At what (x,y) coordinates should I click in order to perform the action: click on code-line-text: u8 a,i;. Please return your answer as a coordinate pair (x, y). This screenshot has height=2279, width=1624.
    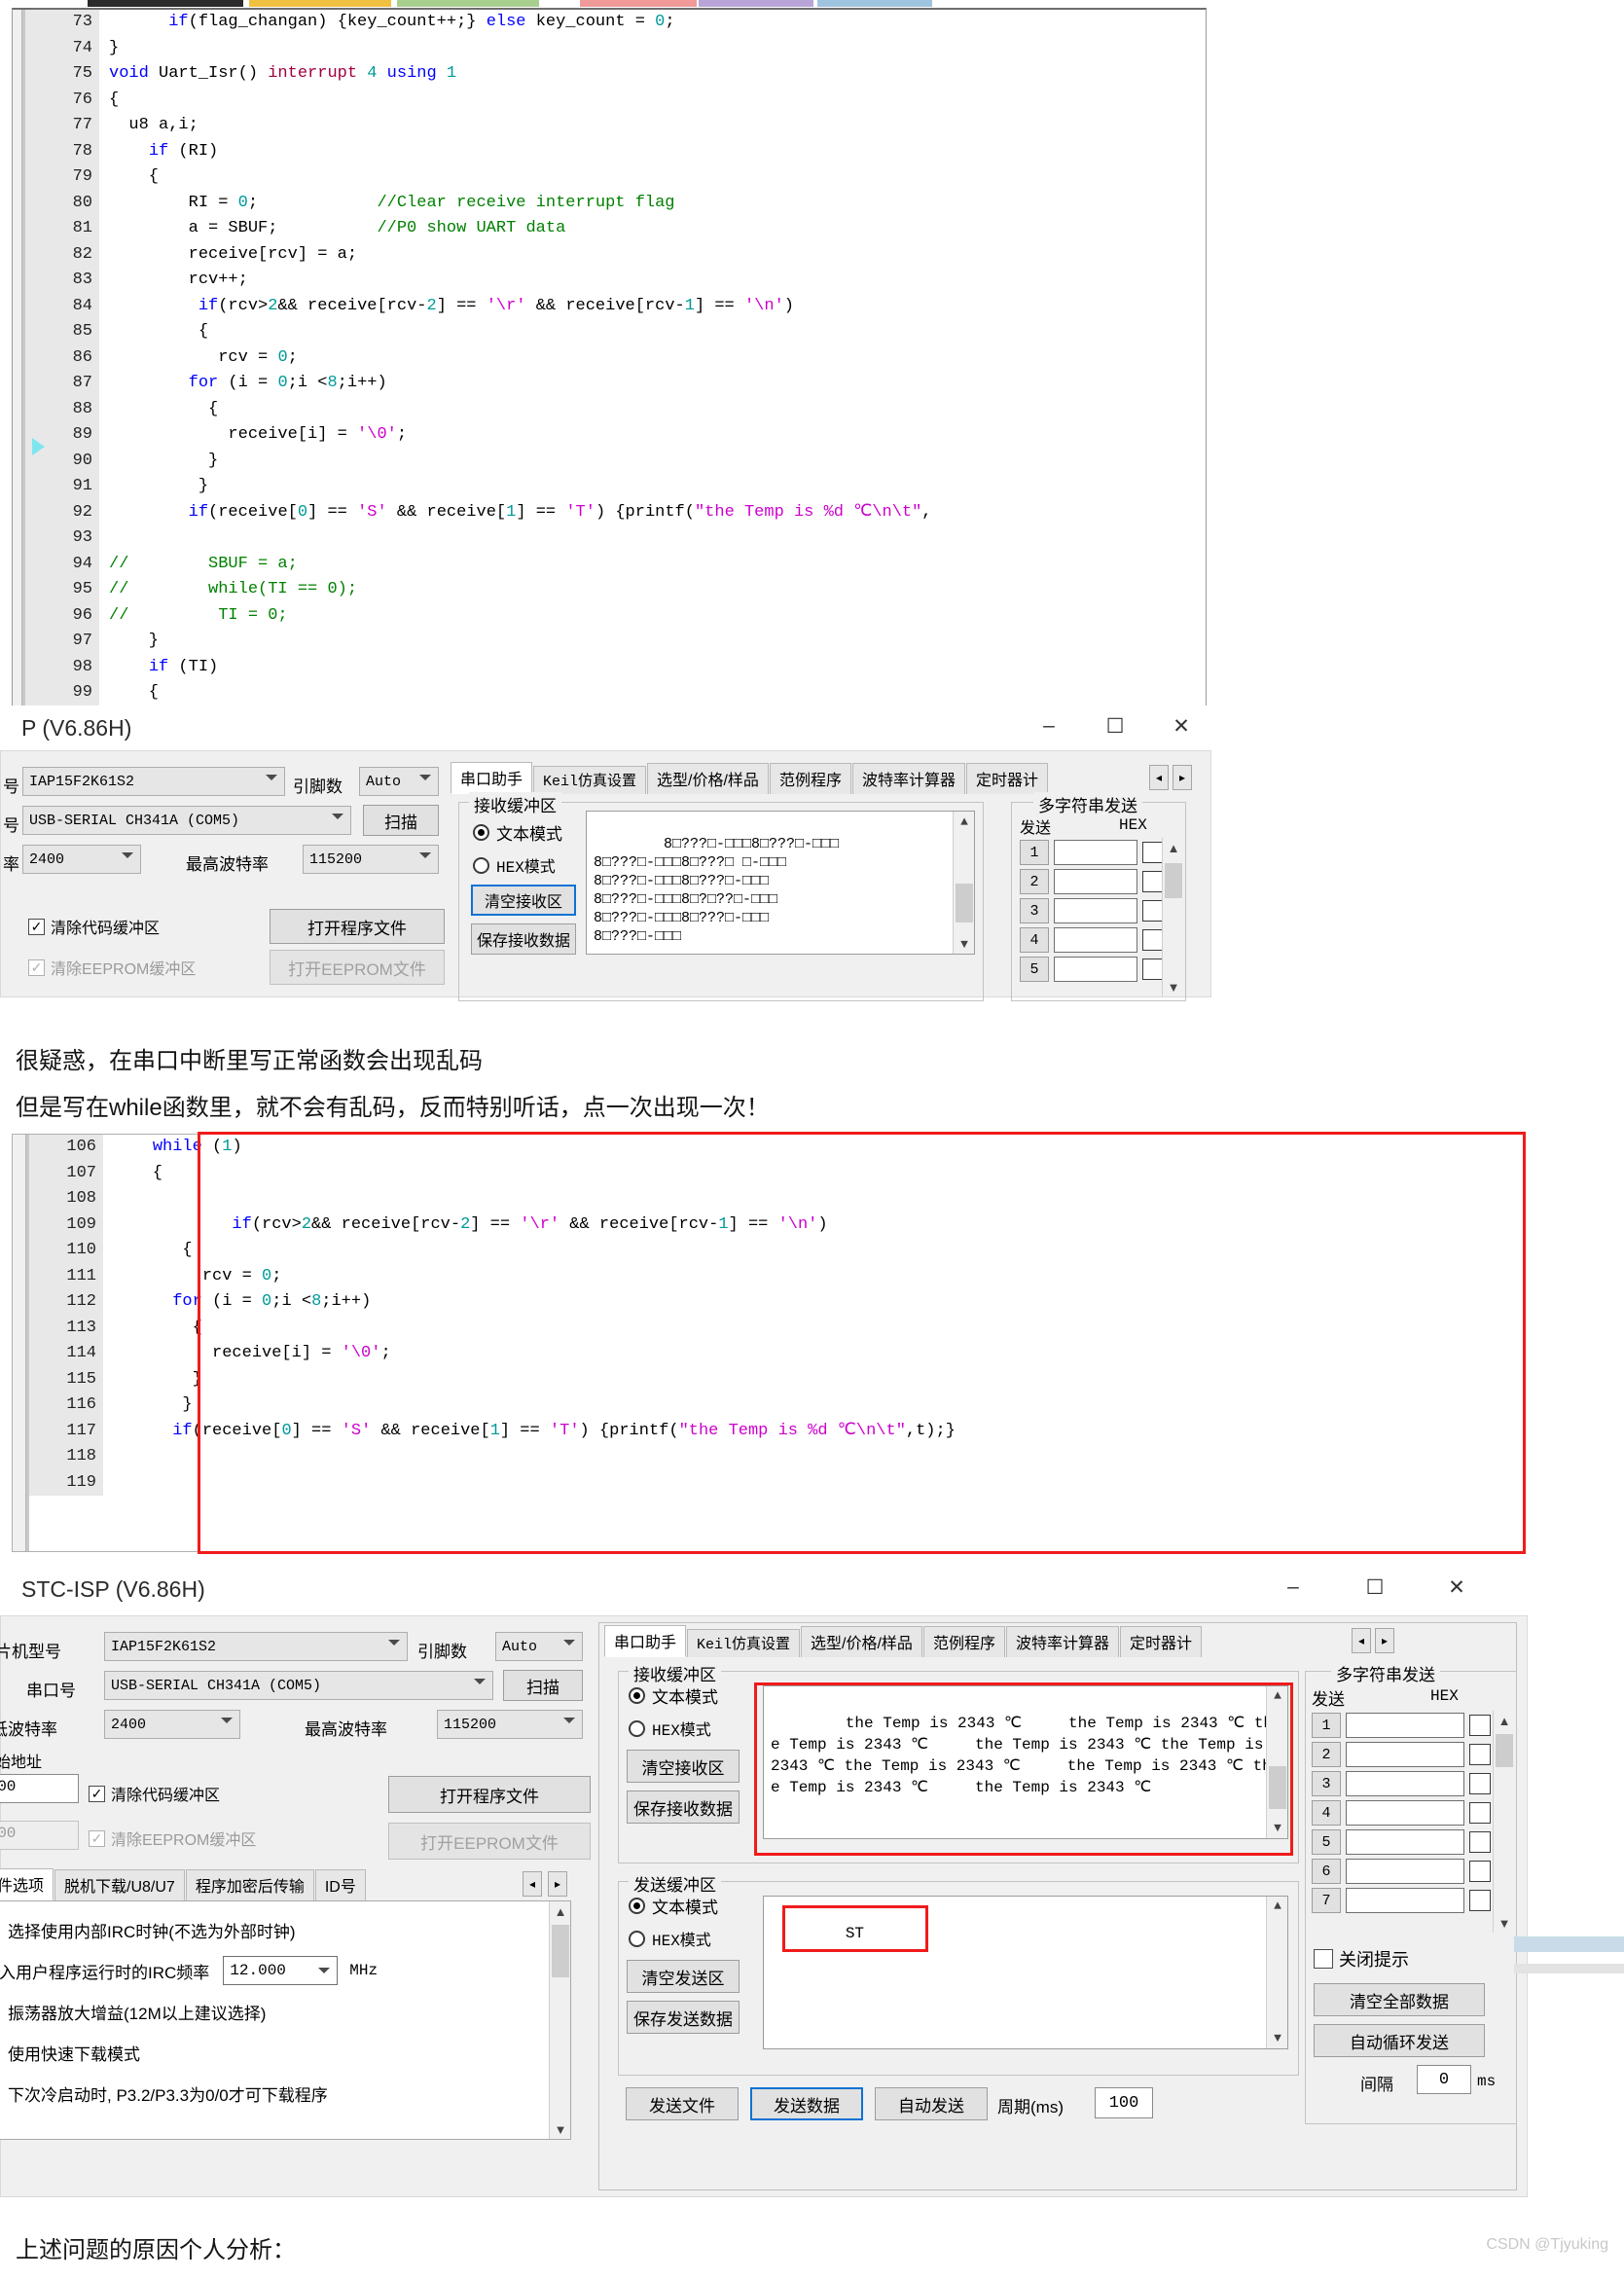
    Looking at the image, I should click on (652, 126).